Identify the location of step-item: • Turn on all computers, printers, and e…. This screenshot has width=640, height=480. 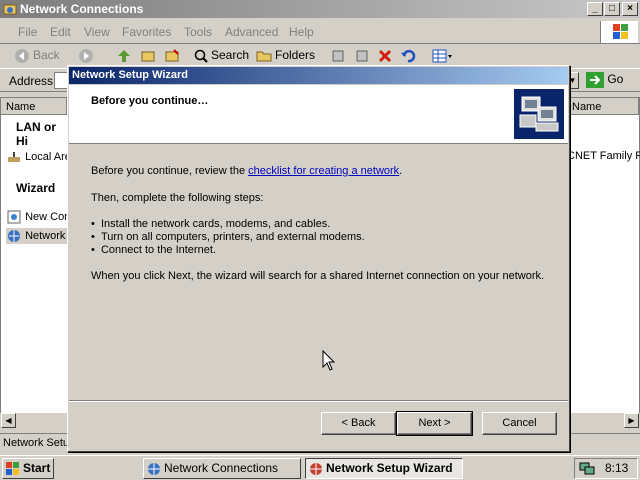
(228, 237).